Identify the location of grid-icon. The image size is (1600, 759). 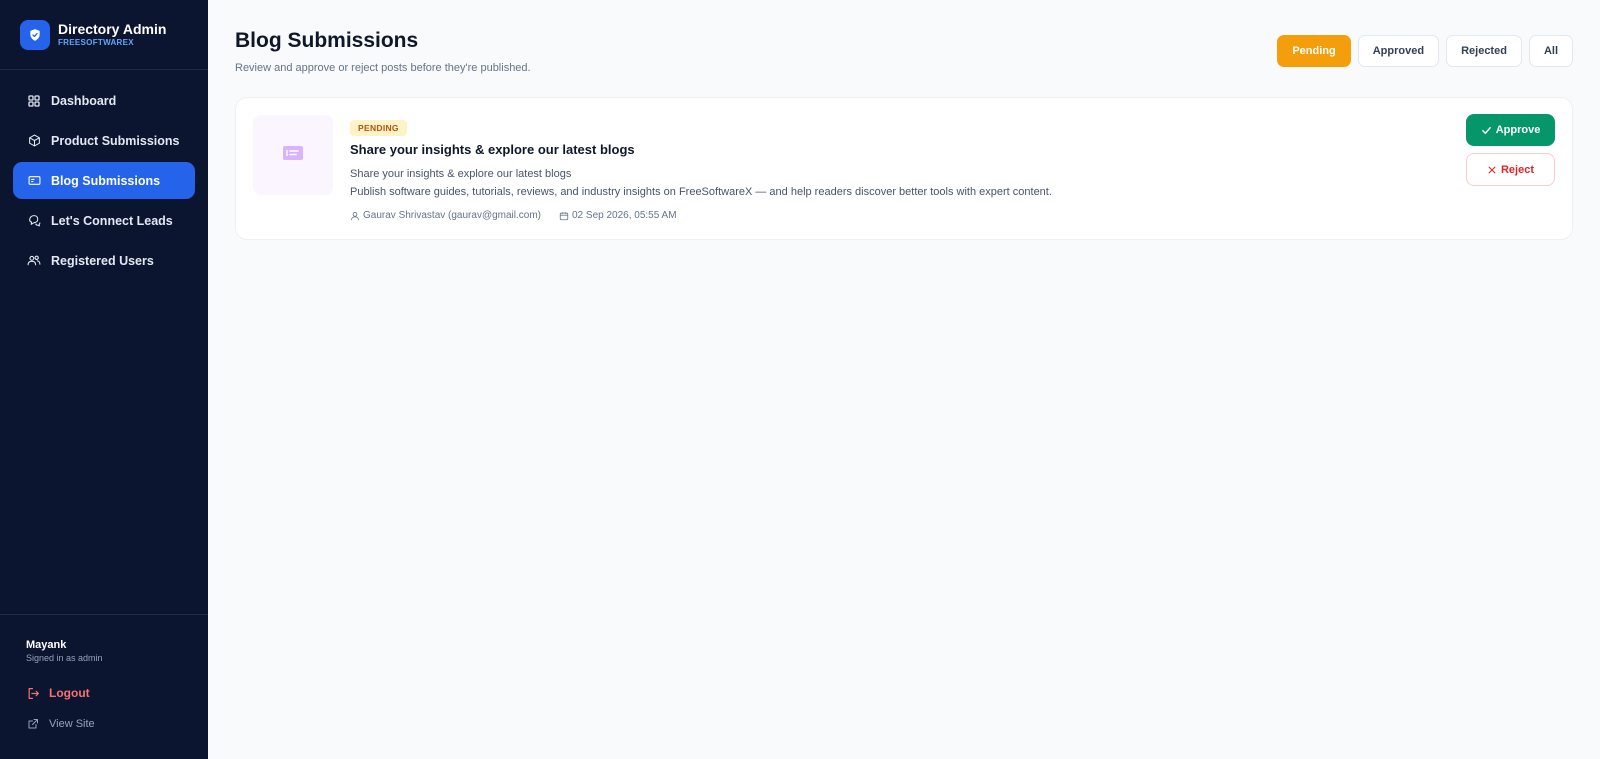
(34, 101).